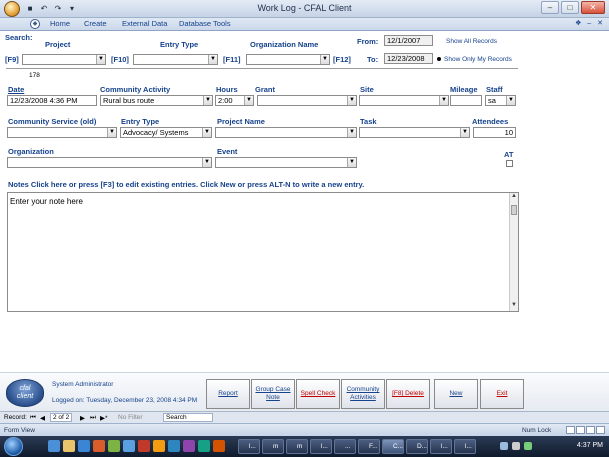  Describe the element at coordinates (286, 162) in the screenshot. I see `event-combo: ▼` at that location.